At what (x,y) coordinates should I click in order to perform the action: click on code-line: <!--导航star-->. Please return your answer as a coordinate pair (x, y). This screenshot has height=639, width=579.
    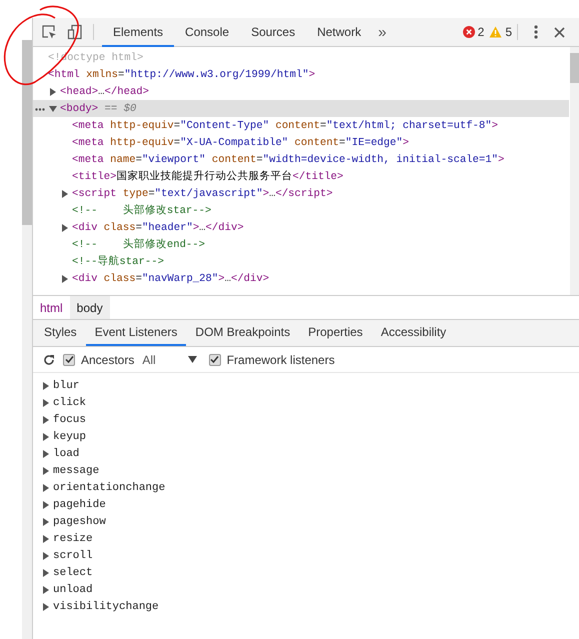
    Looking at the image, I should click on (118, 261).